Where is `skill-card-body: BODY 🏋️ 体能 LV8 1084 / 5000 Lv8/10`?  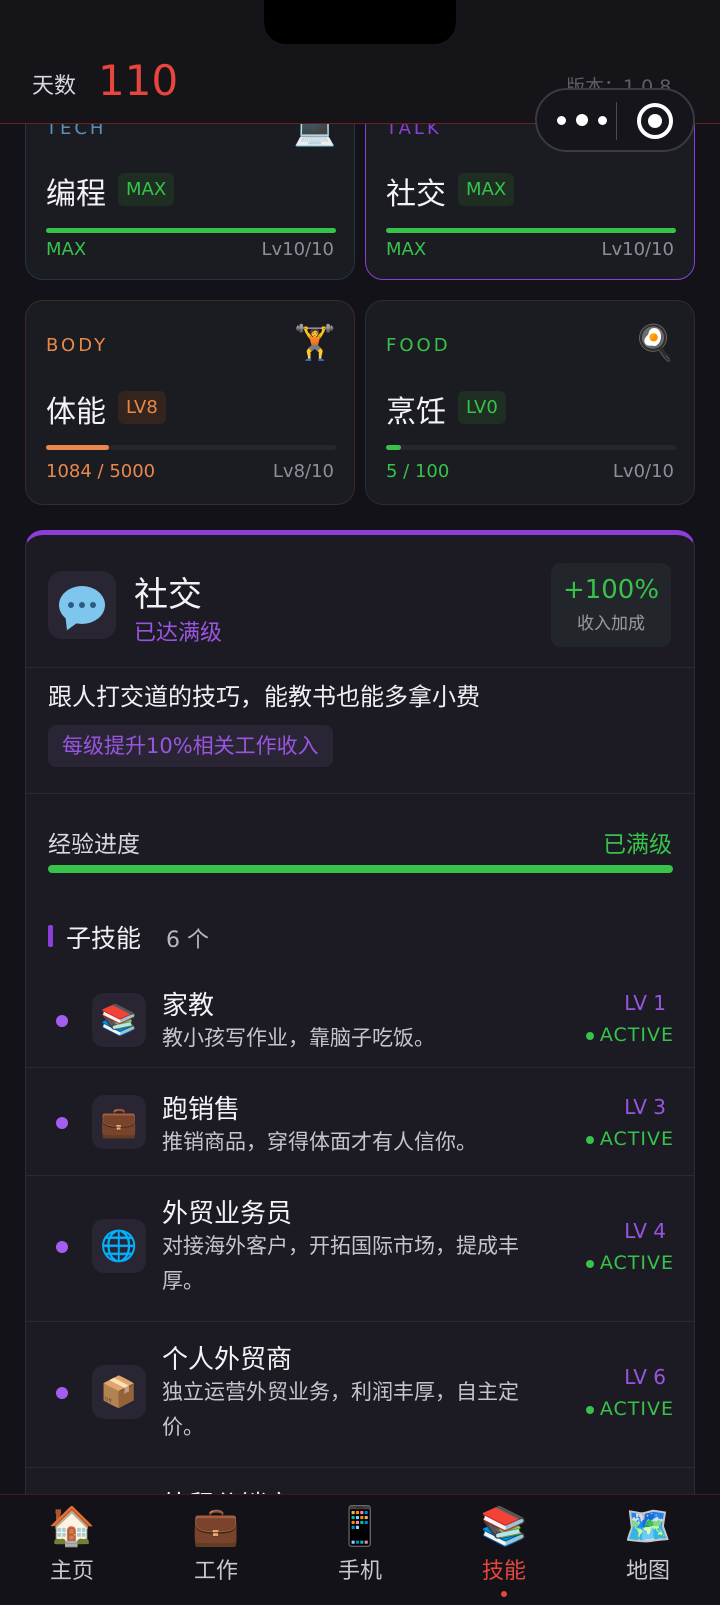 skill-card-body: BODY 🏋️ 体能 LV8 1084 / 5000 Lv8/10 is located at coordinates (190, 402).